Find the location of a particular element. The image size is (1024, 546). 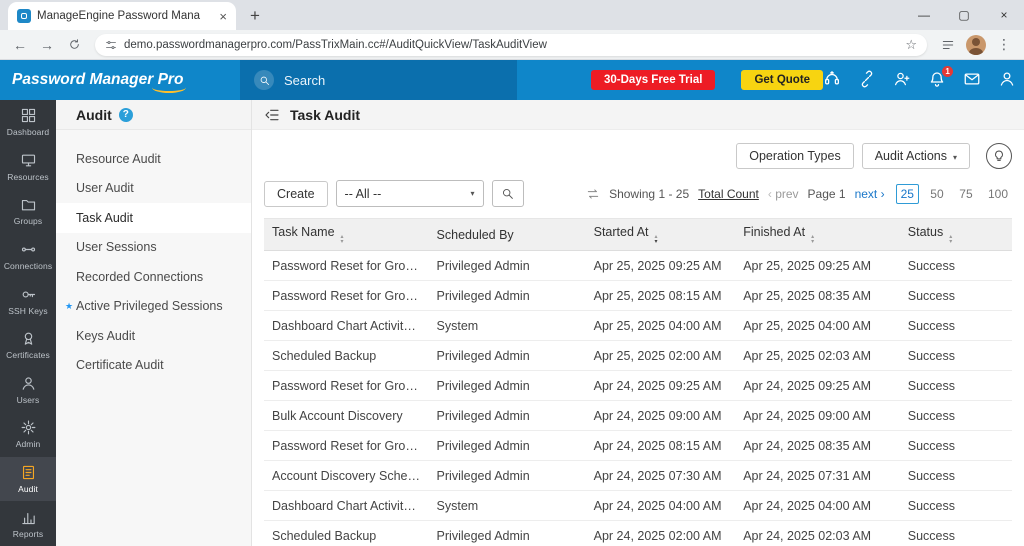

window-close-button: × is located at coordinates (1004, 15).